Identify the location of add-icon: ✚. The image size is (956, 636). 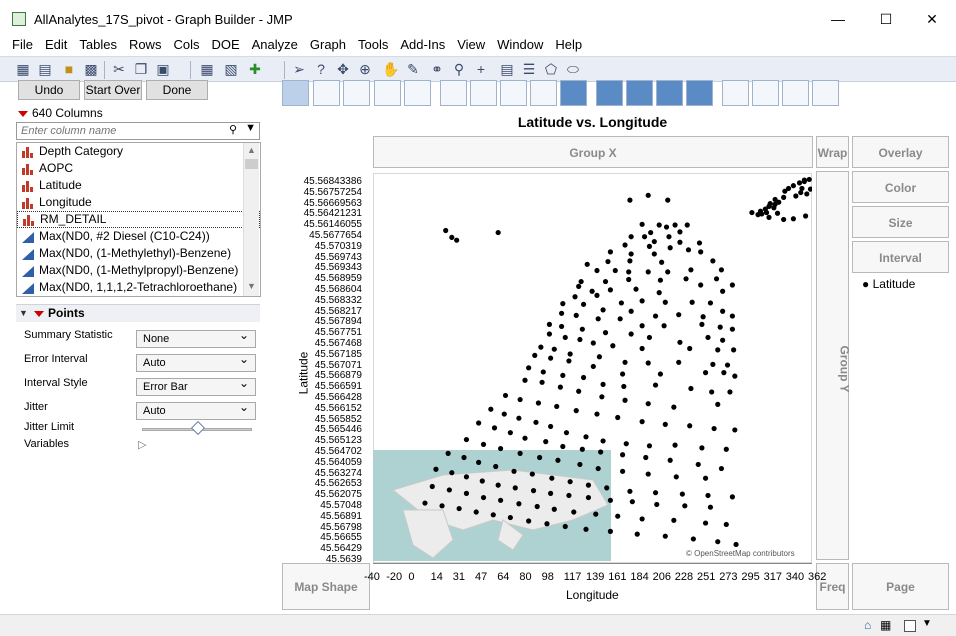
(255, 69).